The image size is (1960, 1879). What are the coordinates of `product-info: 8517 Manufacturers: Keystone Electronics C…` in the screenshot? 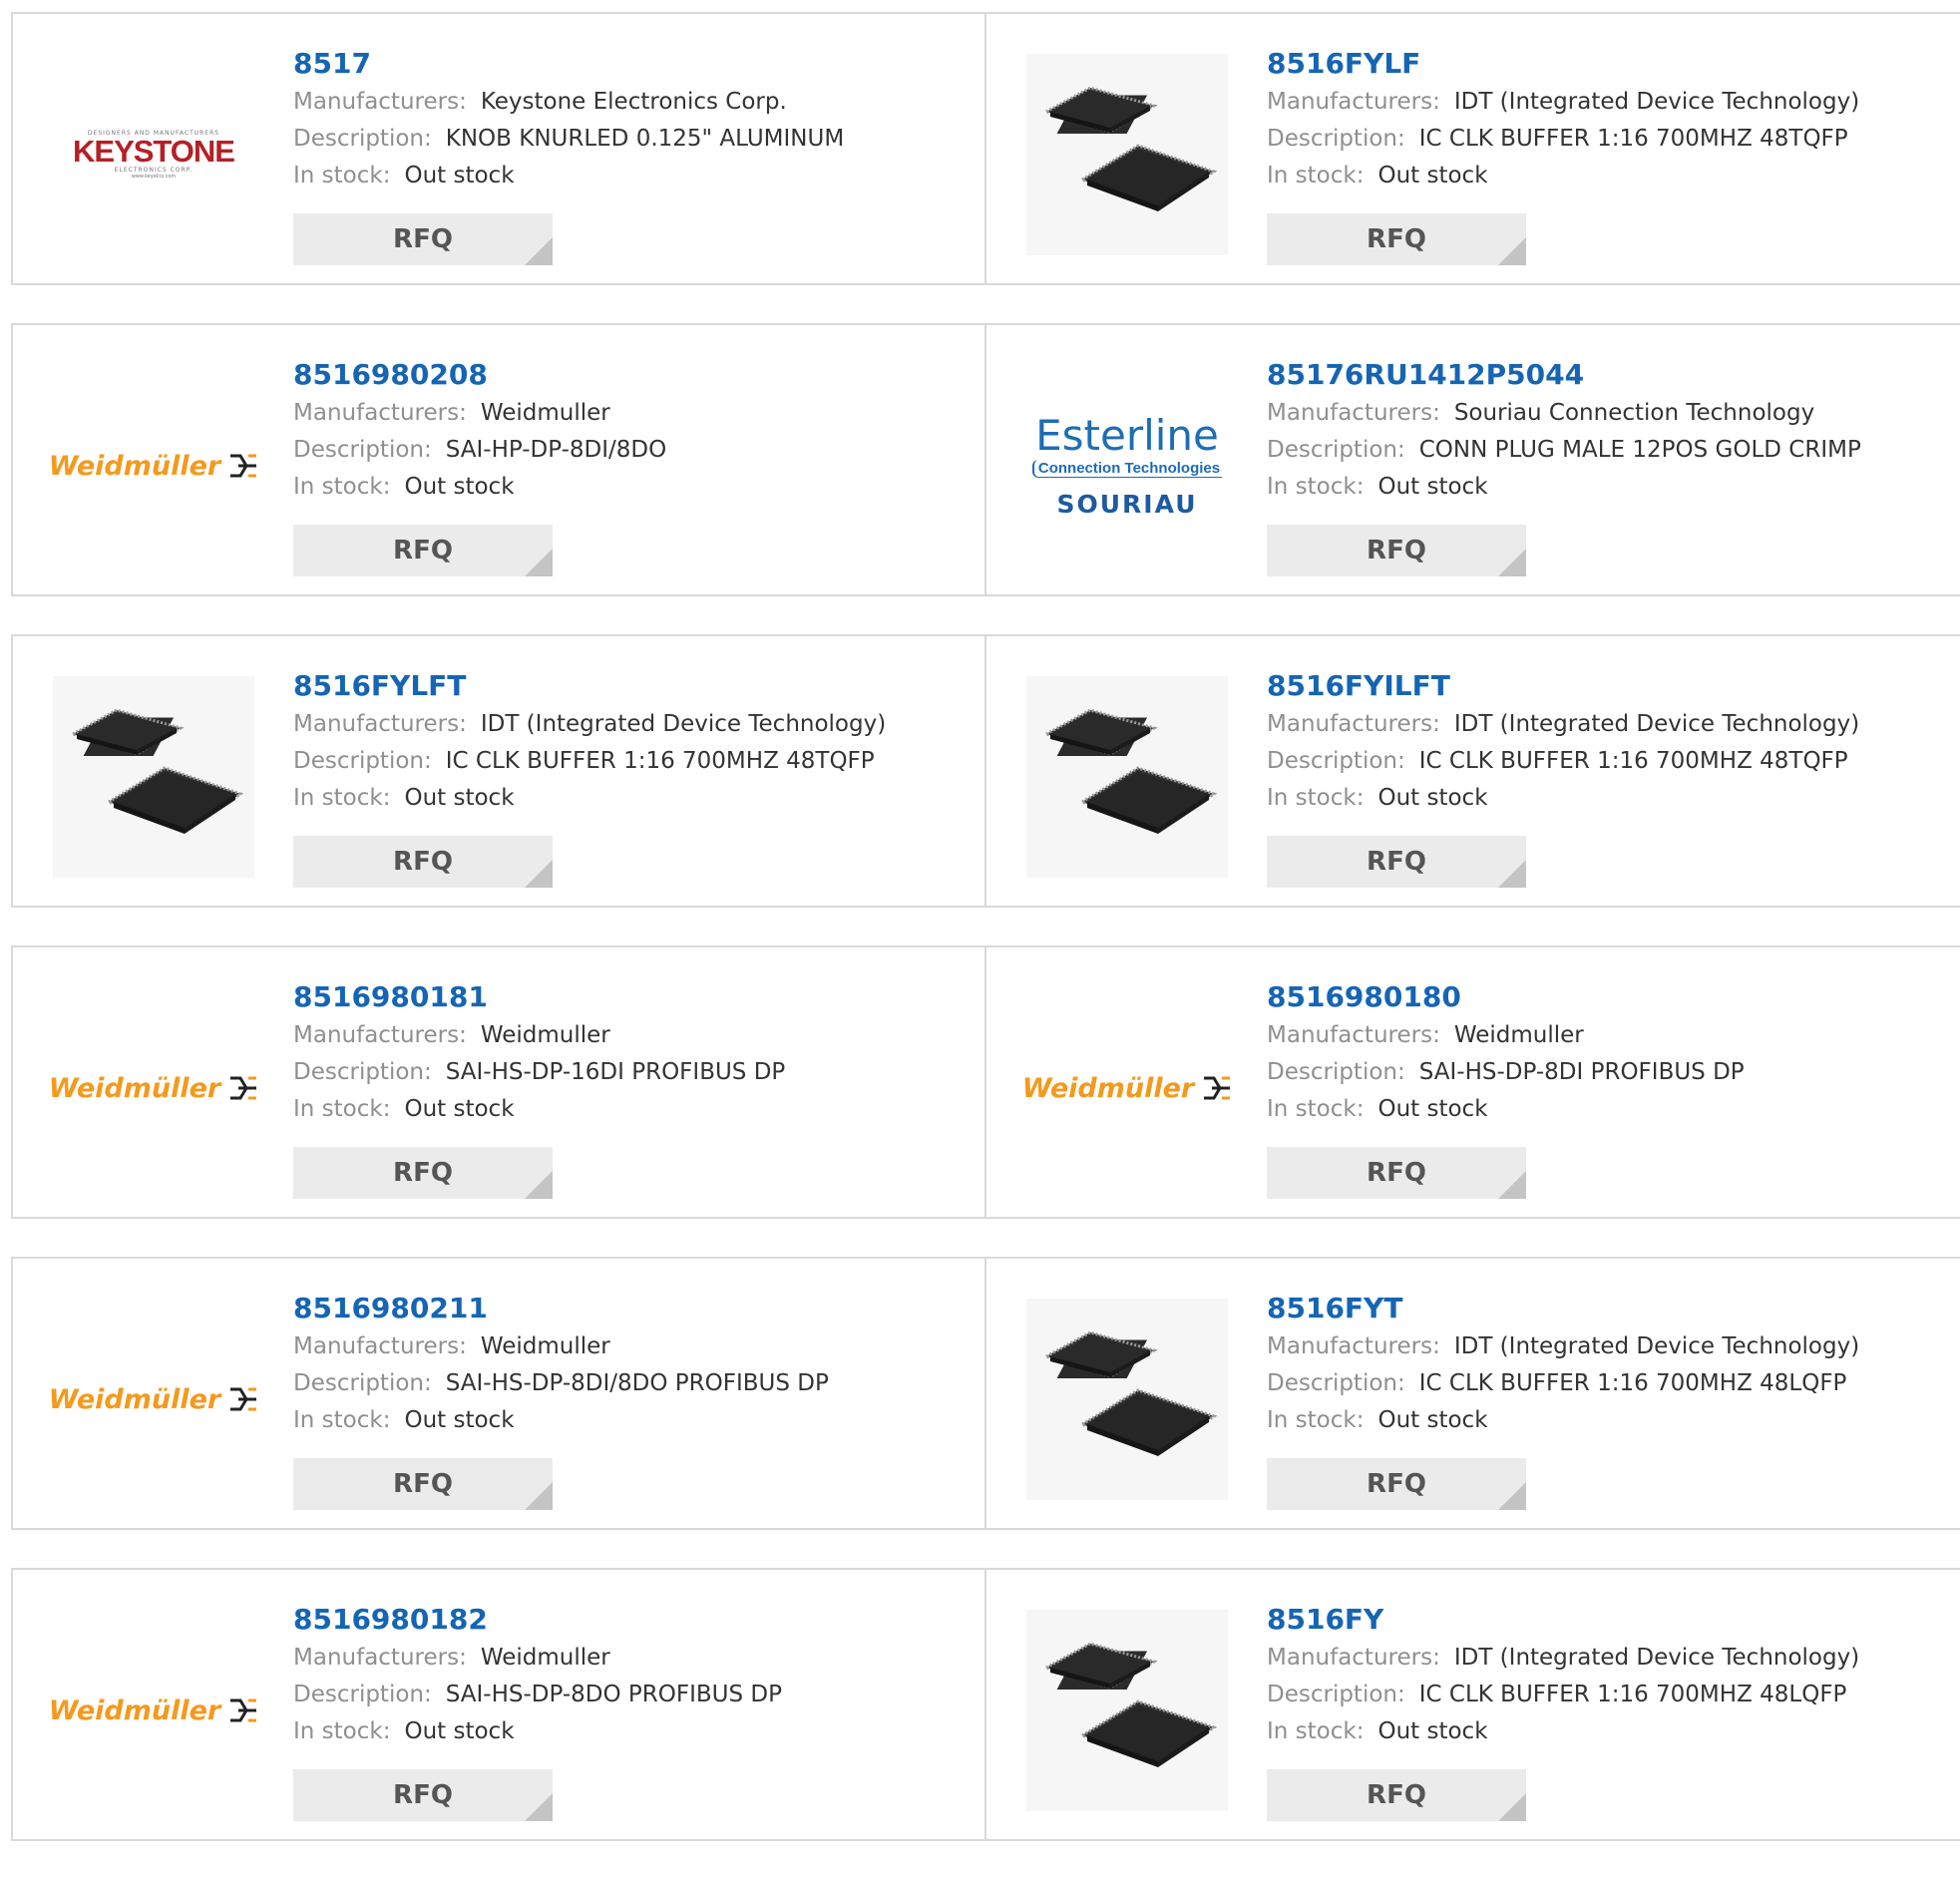 It's located at (634, 119).